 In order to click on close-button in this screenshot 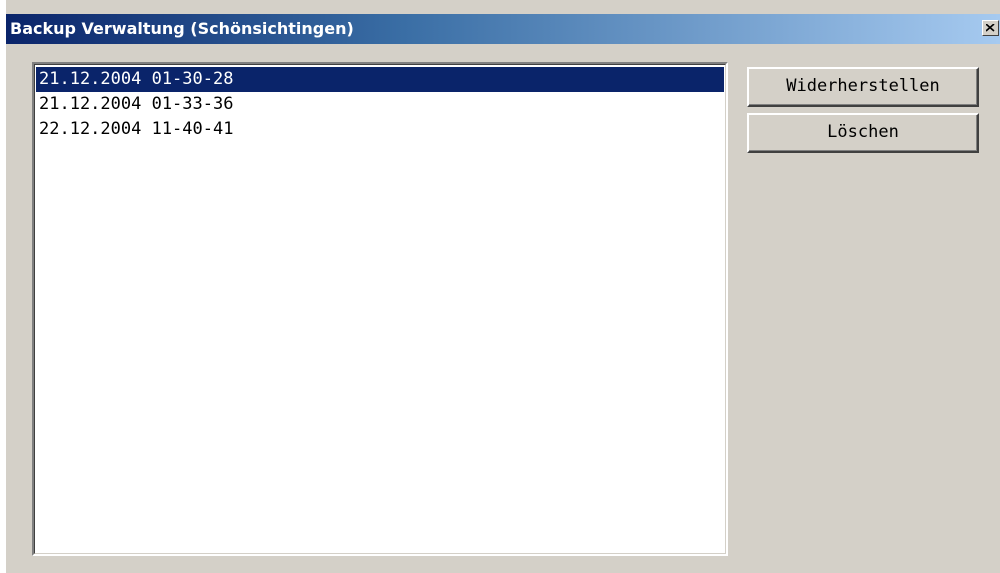, I will do `click(990, 28)`.